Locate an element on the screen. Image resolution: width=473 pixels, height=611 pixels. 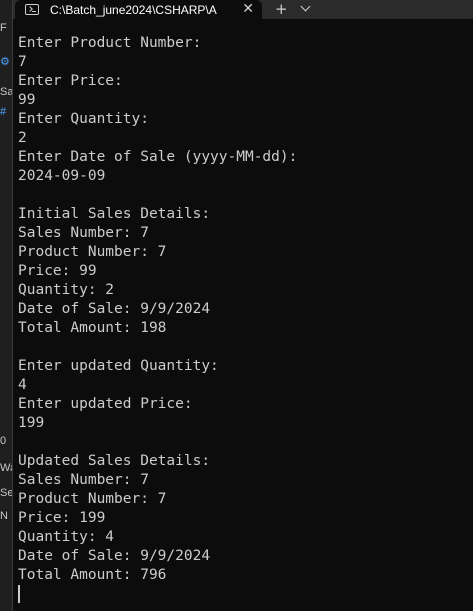
text-cursor is located at coordinates (19, 594).